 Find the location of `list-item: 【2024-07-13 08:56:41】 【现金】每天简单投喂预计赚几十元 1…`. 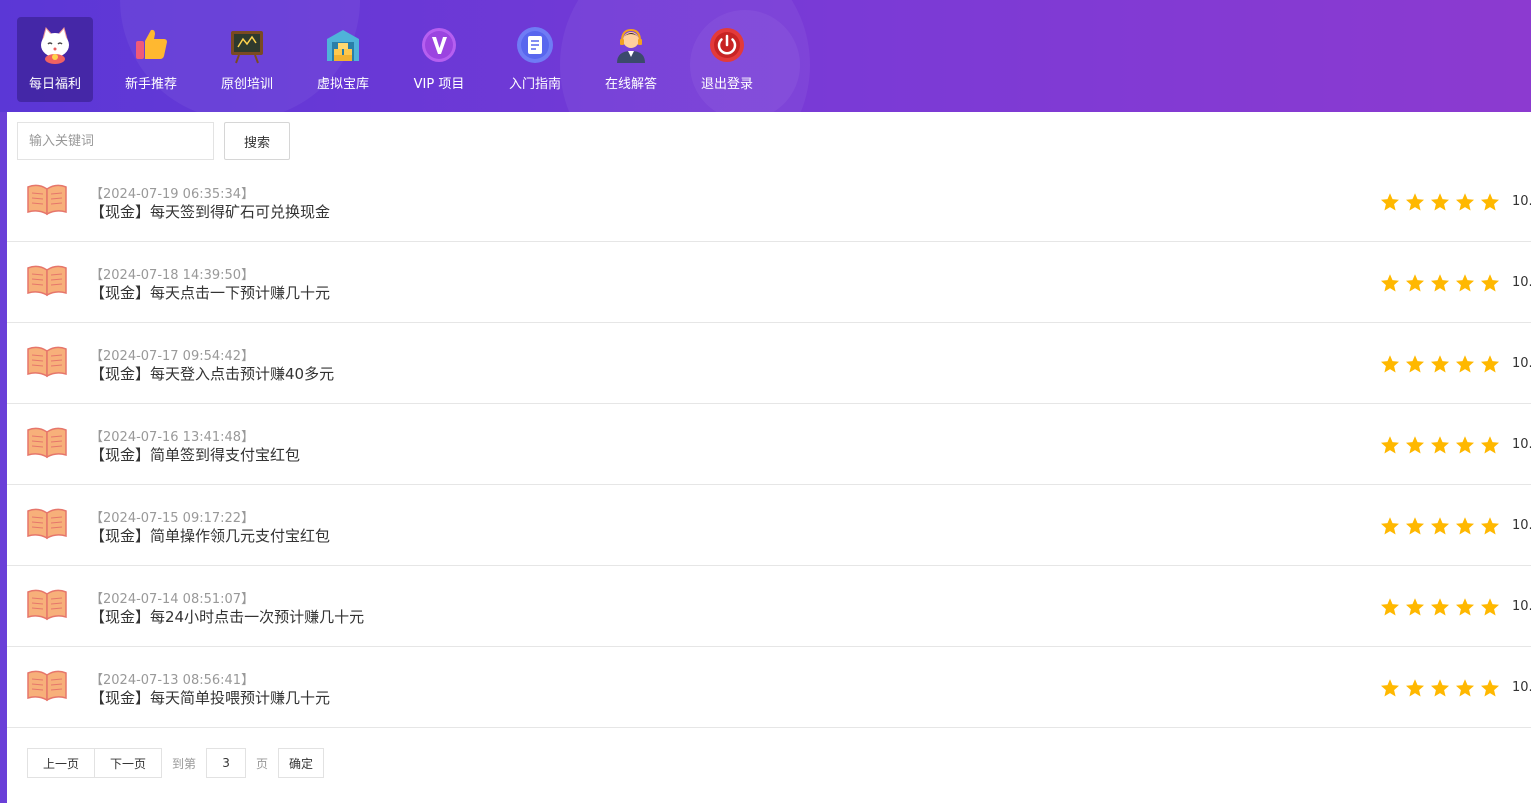

list-item: 【2024-07-13 08:56:41】 【现金】每天简单投喂预计赚几十元 1… is located at coordinates (769, 687).